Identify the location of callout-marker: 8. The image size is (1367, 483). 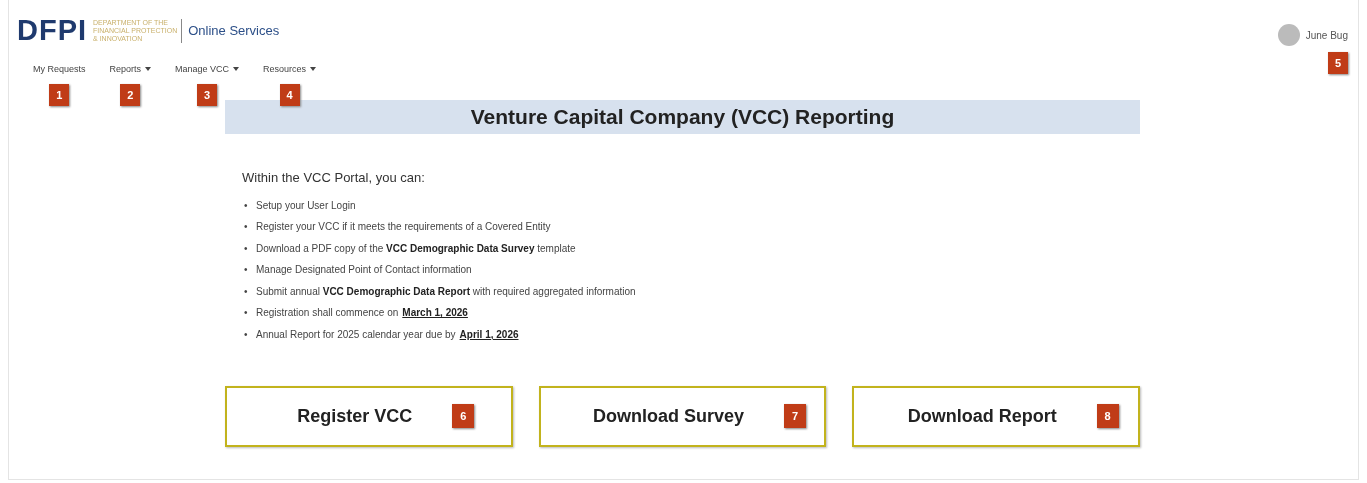
(1107, 416).